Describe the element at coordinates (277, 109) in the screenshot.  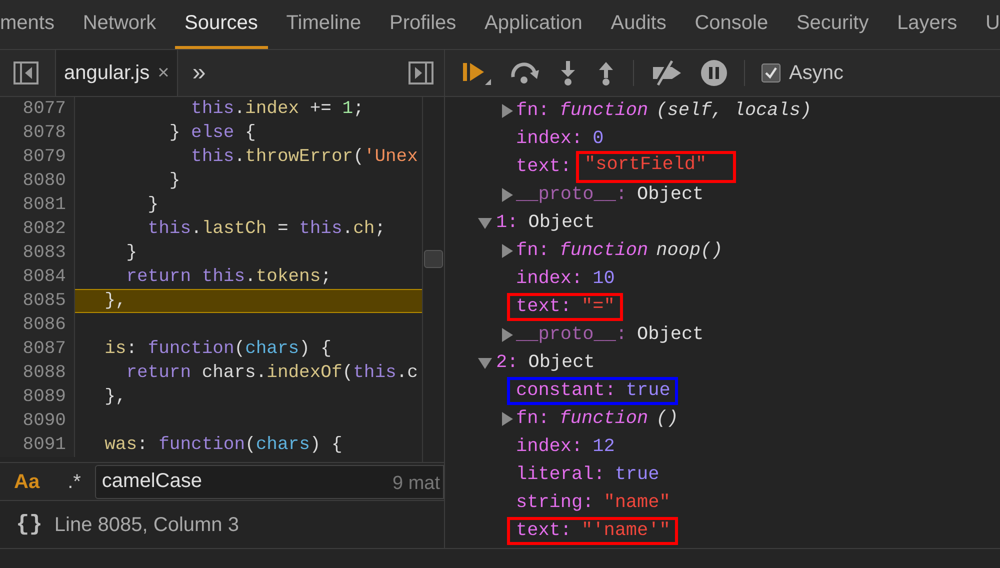
I see `code-line: this.index += 1;` at that location.